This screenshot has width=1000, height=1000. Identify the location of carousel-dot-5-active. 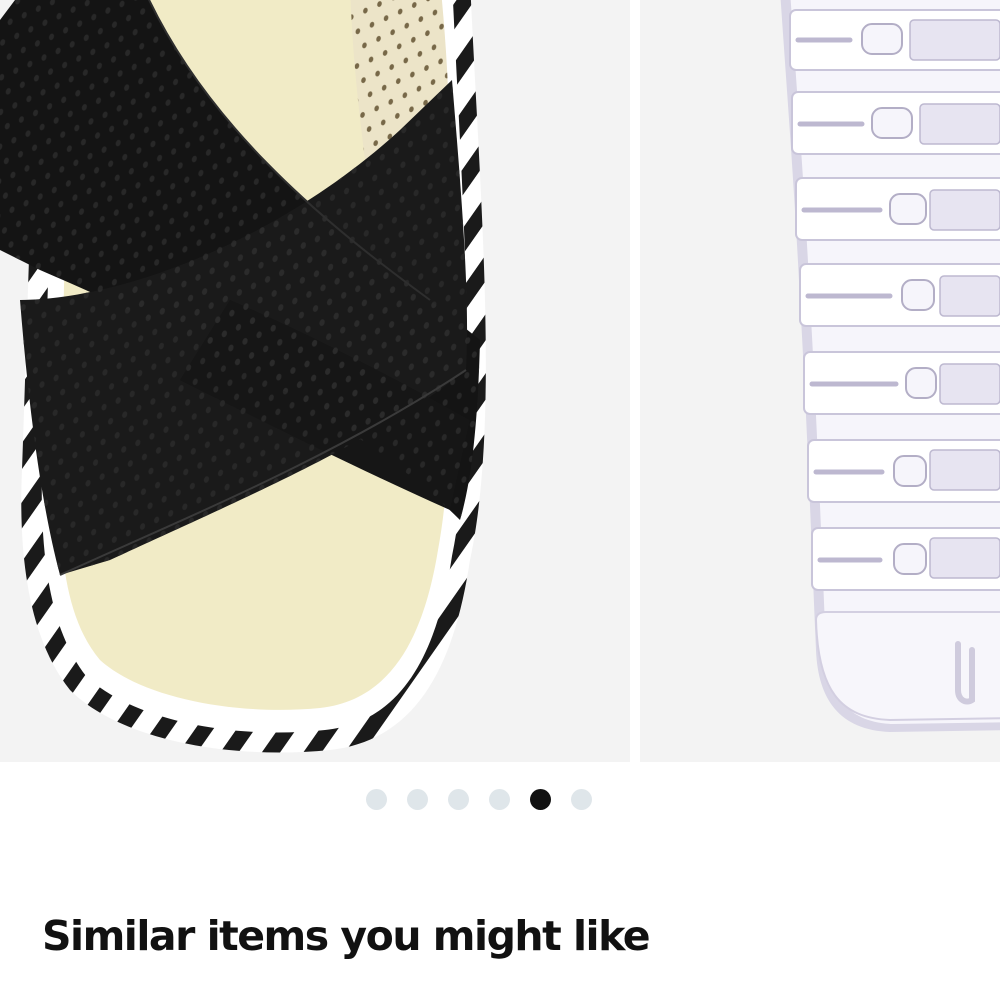
(540, 799).